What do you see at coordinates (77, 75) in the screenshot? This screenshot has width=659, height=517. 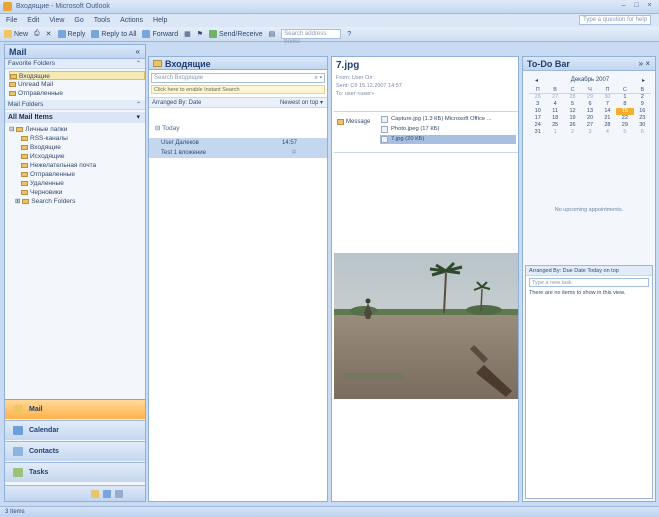 I see `favorite-inbox: Входящие` at bounding box center [77, 75].